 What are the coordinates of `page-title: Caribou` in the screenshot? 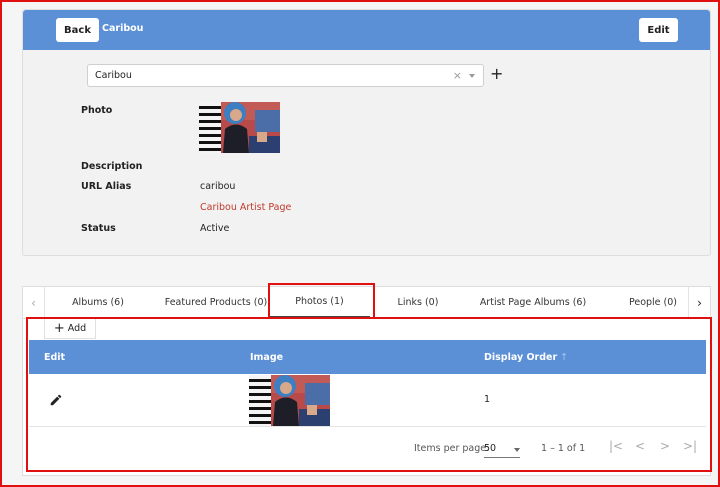 It's located at (123, 28).